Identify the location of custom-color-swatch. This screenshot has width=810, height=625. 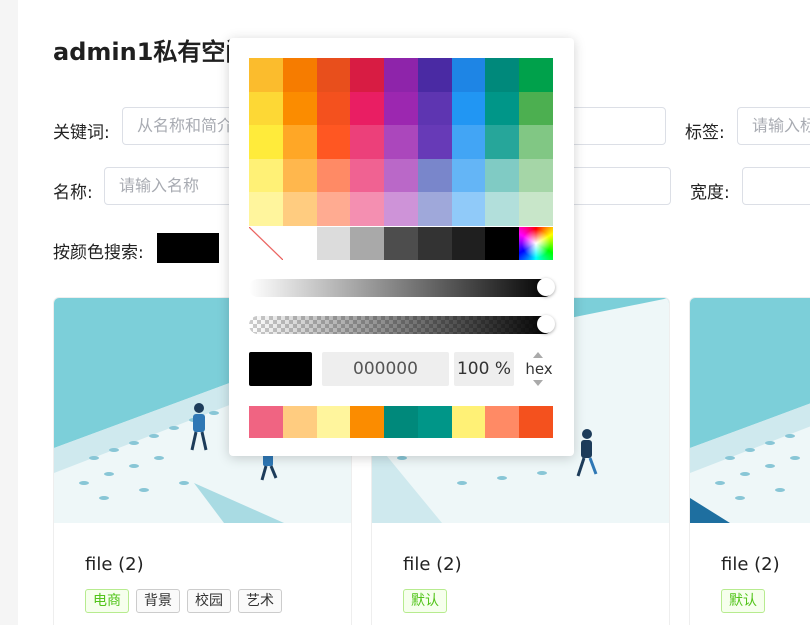
(536, 243).